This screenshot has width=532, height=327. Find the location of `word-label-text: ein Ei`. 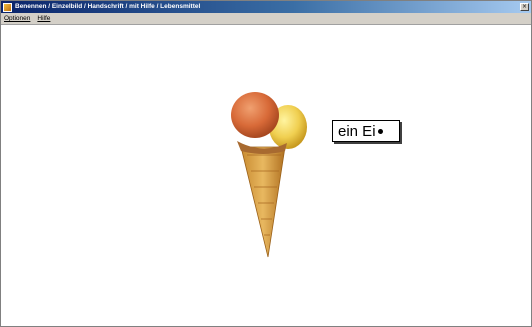

word-label-text: ein Ei is located at coordinates (357, 131).